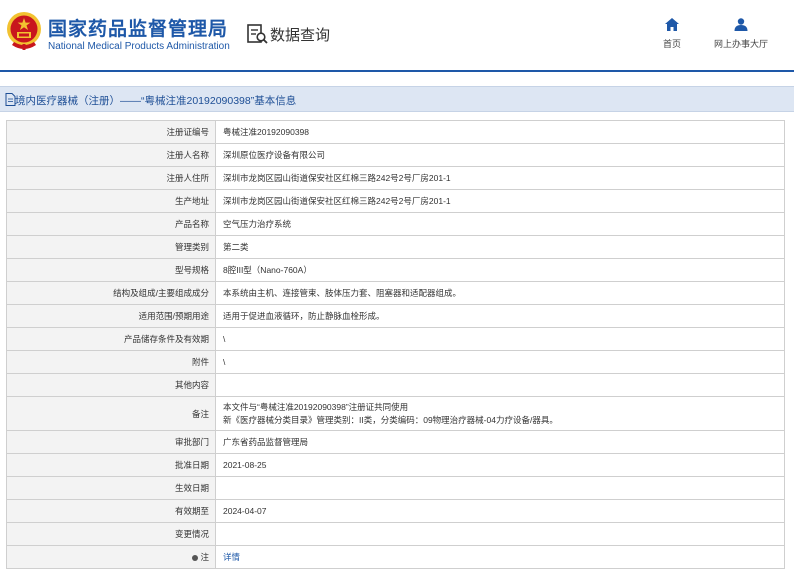  I want to click on row-value: 空气压力治疗系统, so click(500, 224).